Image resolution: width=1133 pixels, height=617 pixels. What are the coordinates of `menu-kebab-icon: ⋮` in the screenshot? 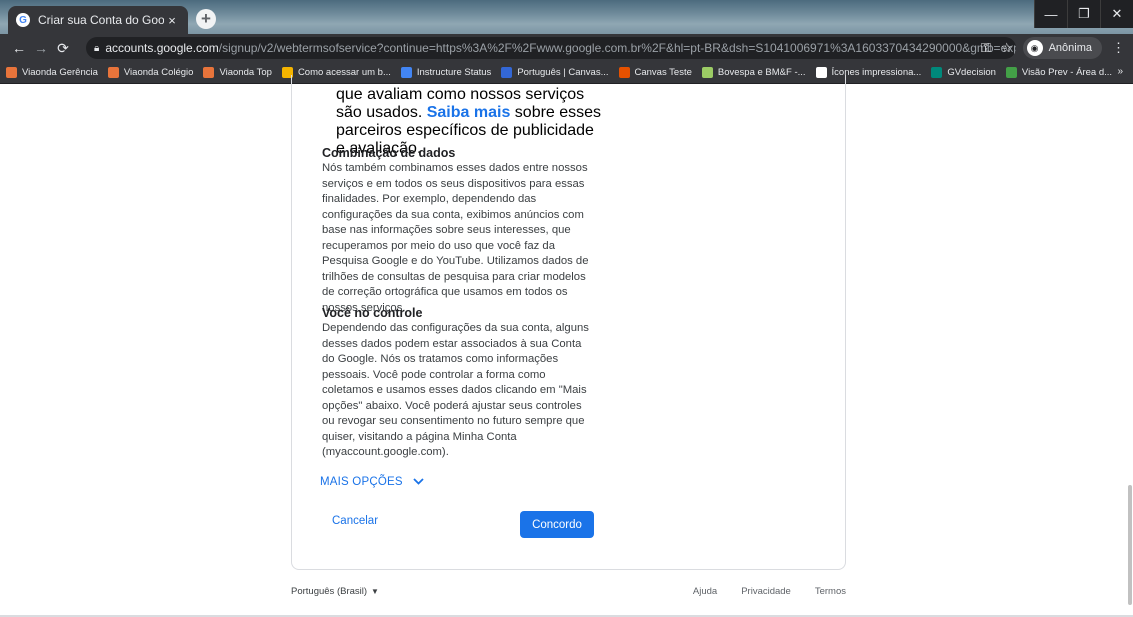 It's located at (1118, 48).